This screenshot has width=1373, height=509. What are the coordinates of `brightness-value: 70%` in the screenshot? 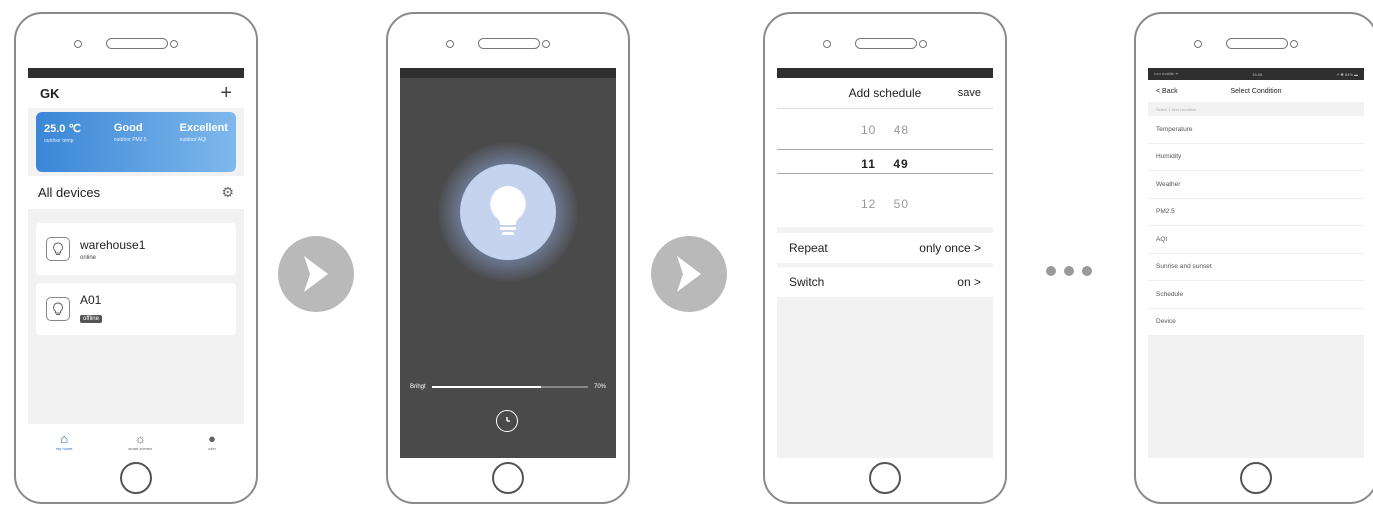 It's located at (599, 387).